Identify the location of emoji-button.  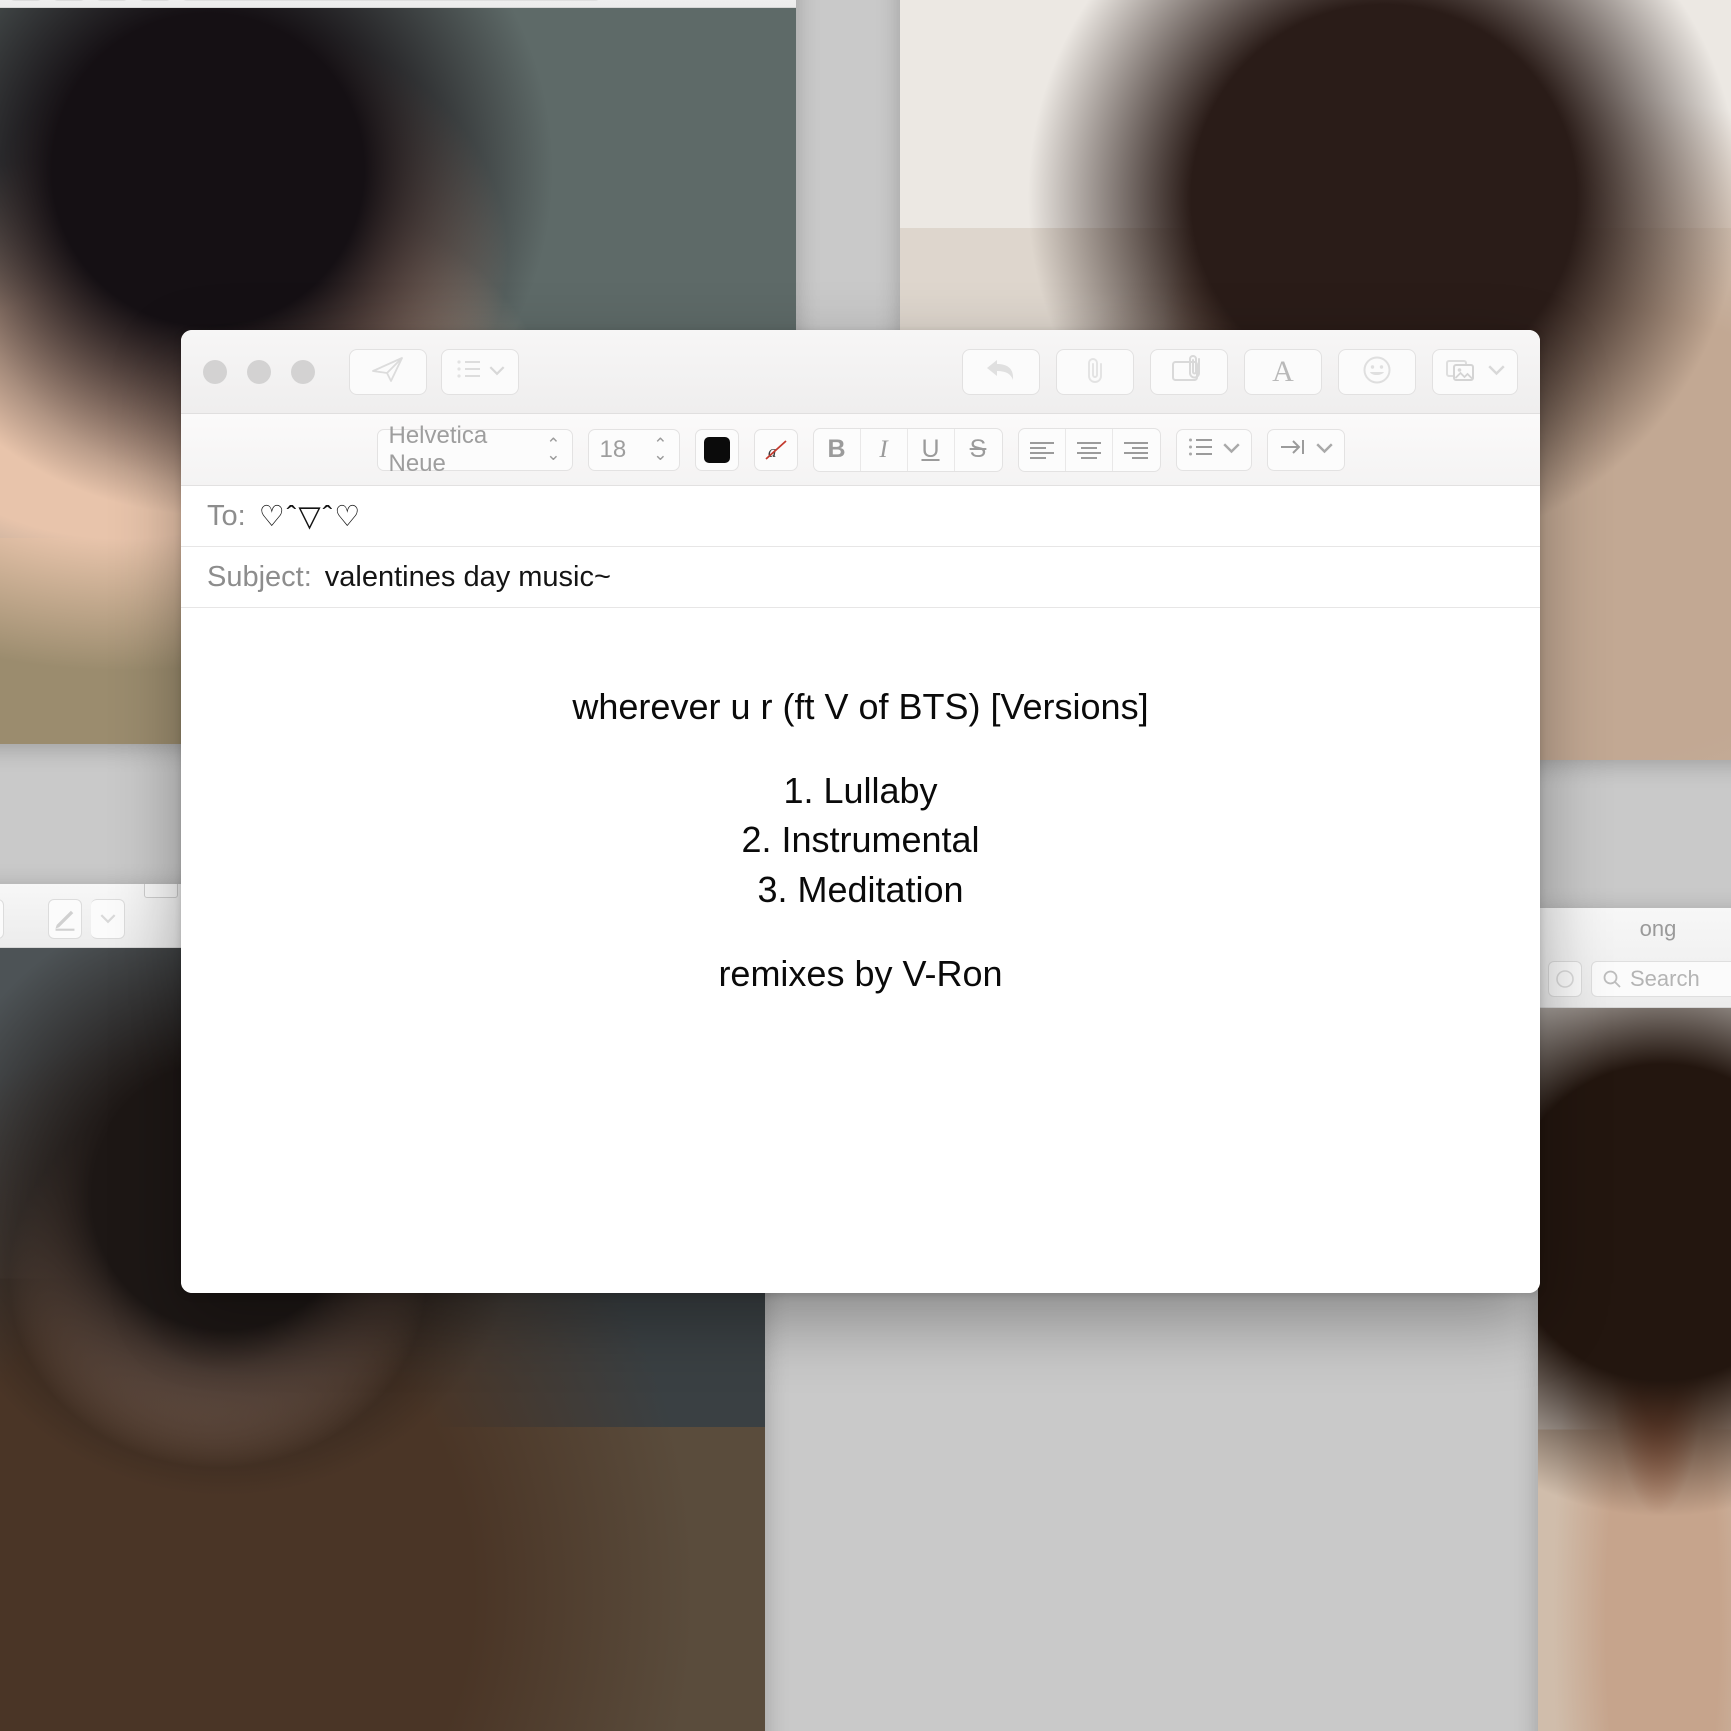
(1377, 372).